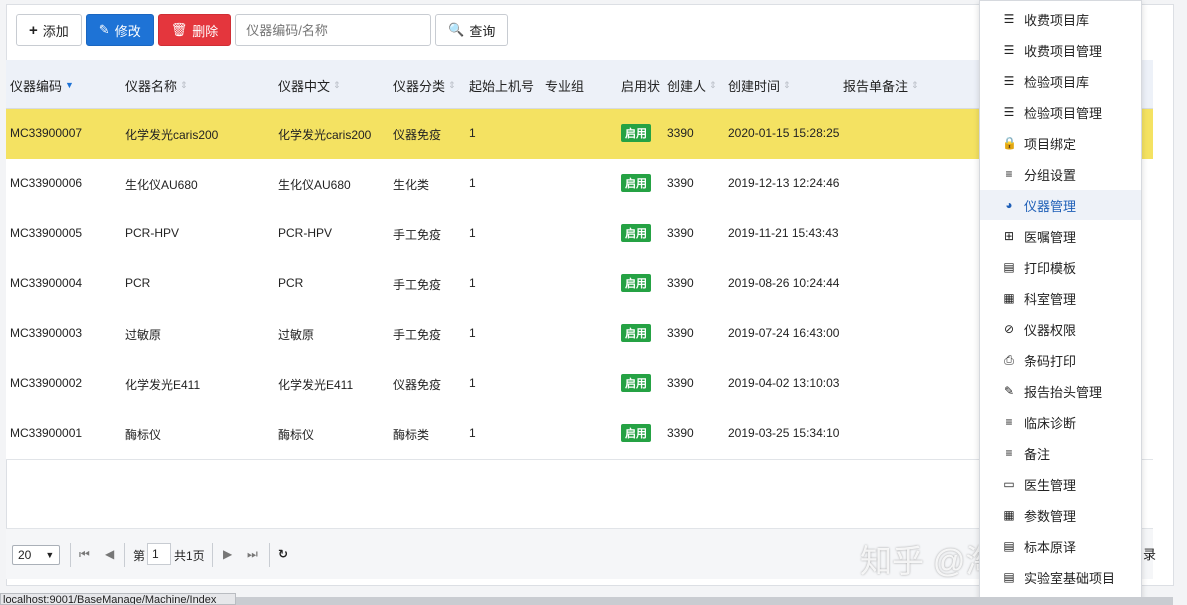 The image size is (1187, 605). Describe the element at coordinates (881, 85) in the screenshot. I see `column-header-remark: 报告单备注 ⇕` at that location.